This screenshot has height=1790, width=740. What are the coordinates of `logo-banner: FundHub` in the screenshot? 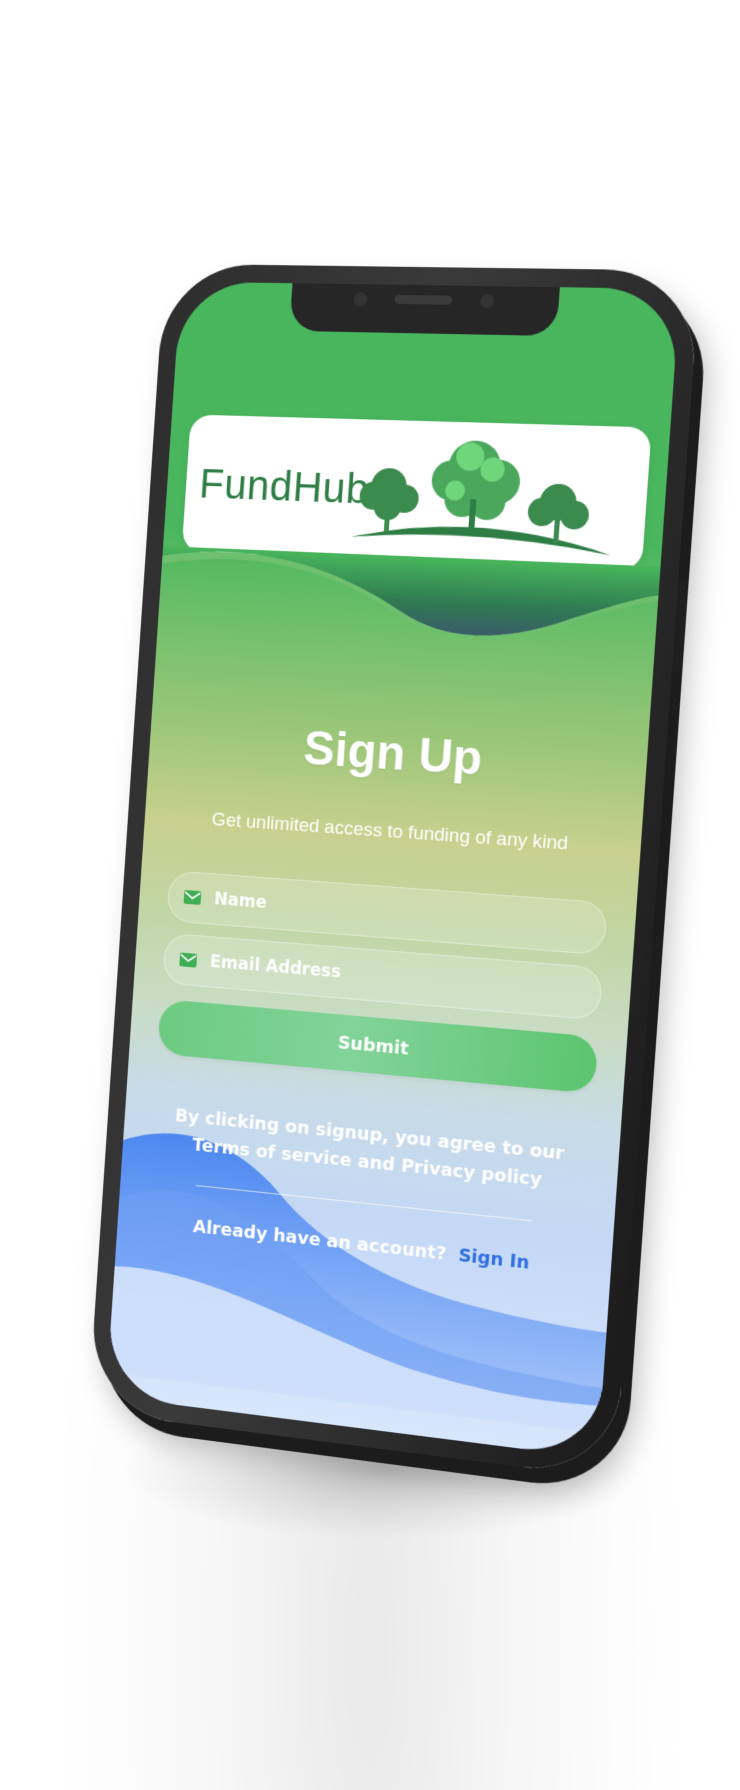 It's located at (416, 493).